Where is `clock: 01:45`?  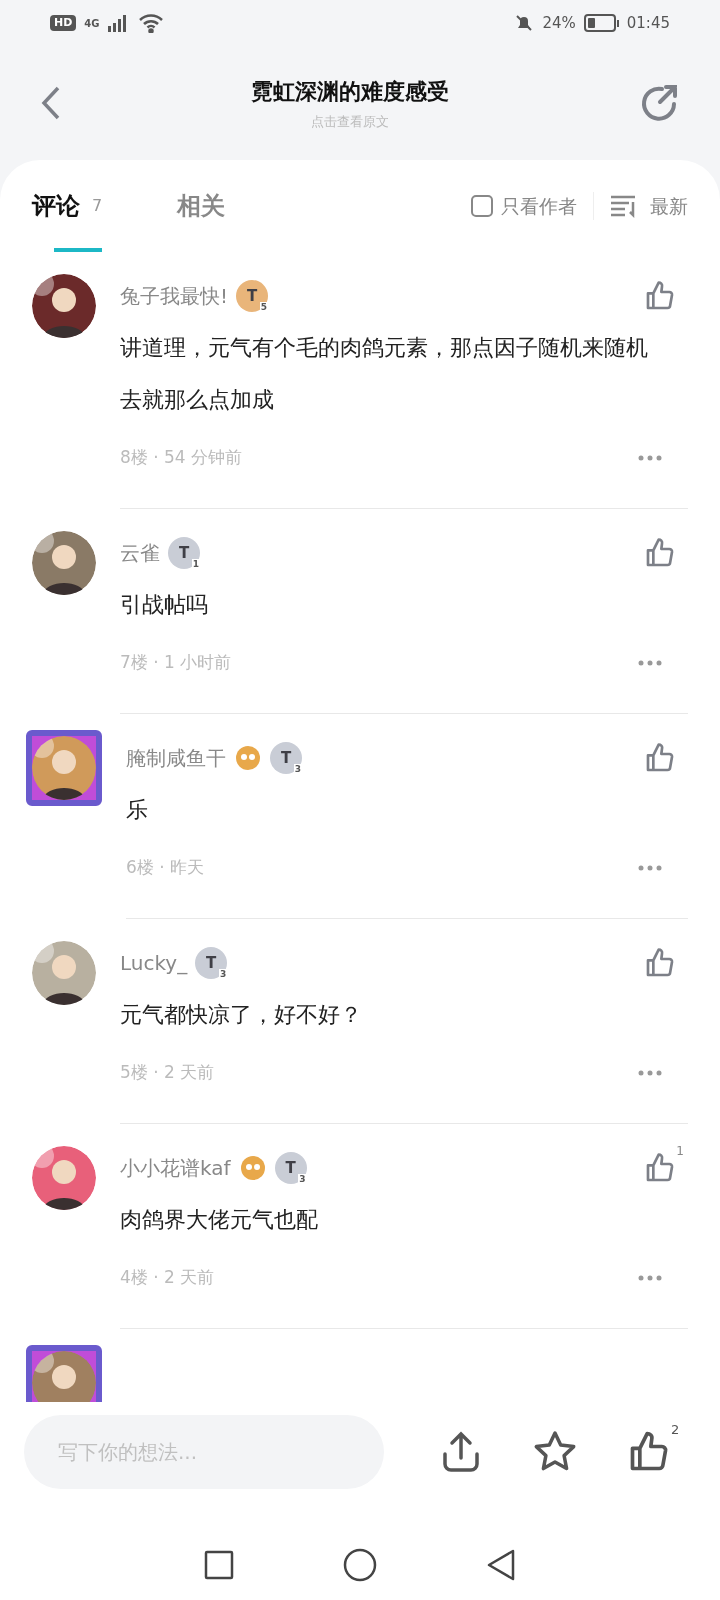 clock: 01:45 is located at coordinates (648, 23).